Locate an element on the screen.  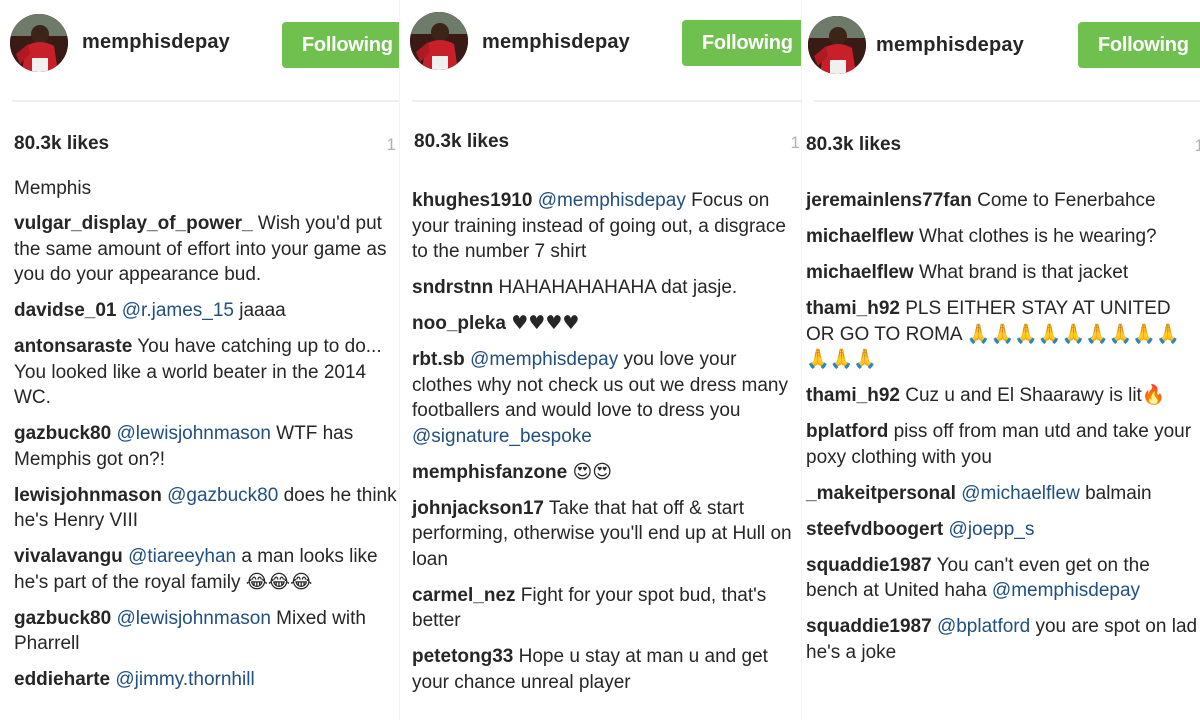
comment-username: steefvdboogert is located at coordinates (874, 529).